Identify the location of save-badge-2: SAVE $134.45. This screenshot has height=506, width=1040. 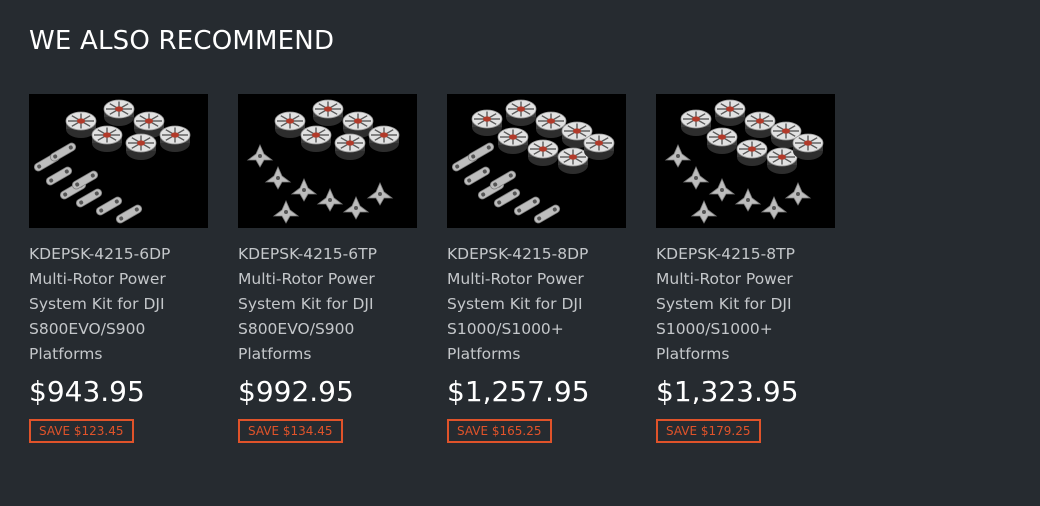
(290, 431).